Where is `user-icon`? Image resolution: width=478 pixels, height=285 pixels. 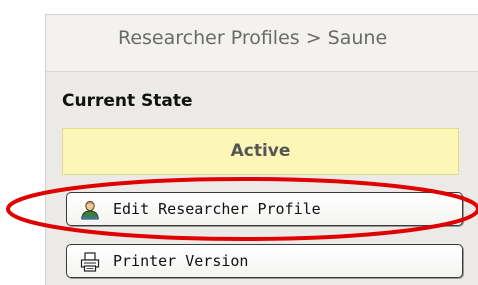 user-icon is located at coordinates (90, 210).